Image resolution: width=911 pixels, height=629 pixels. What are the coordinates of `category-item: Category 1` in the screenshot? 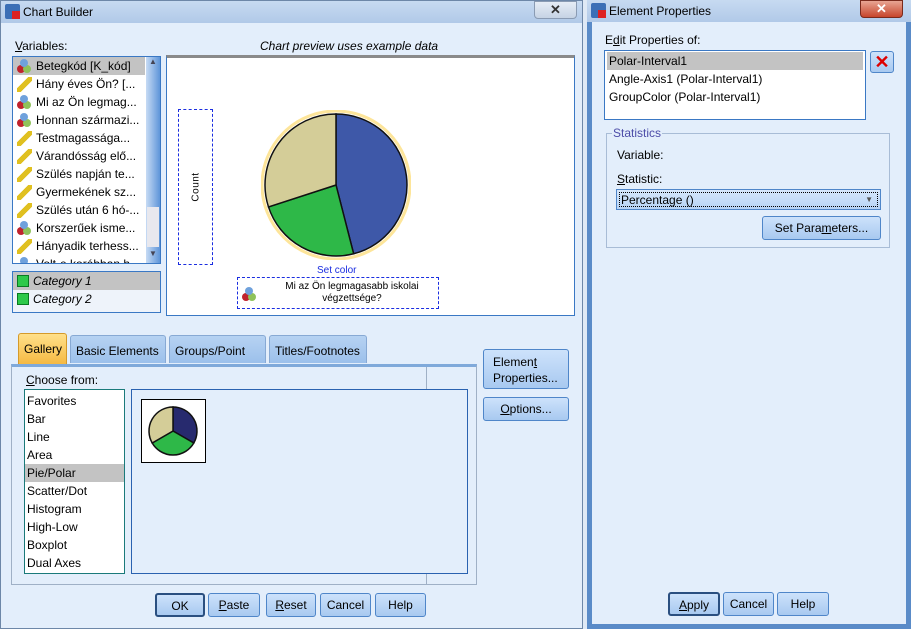 It's located at (86, 281).